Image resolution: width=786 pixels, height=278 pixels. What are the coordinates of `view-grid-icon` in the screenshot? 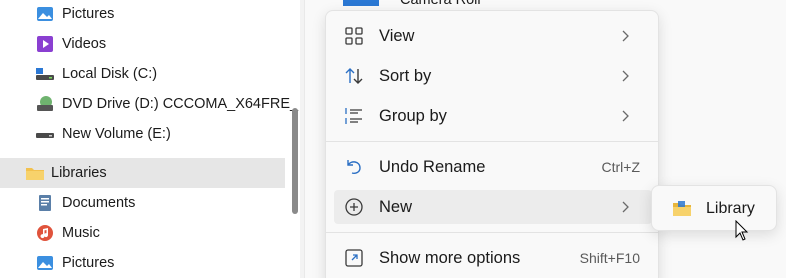 It's located at (354, 36).